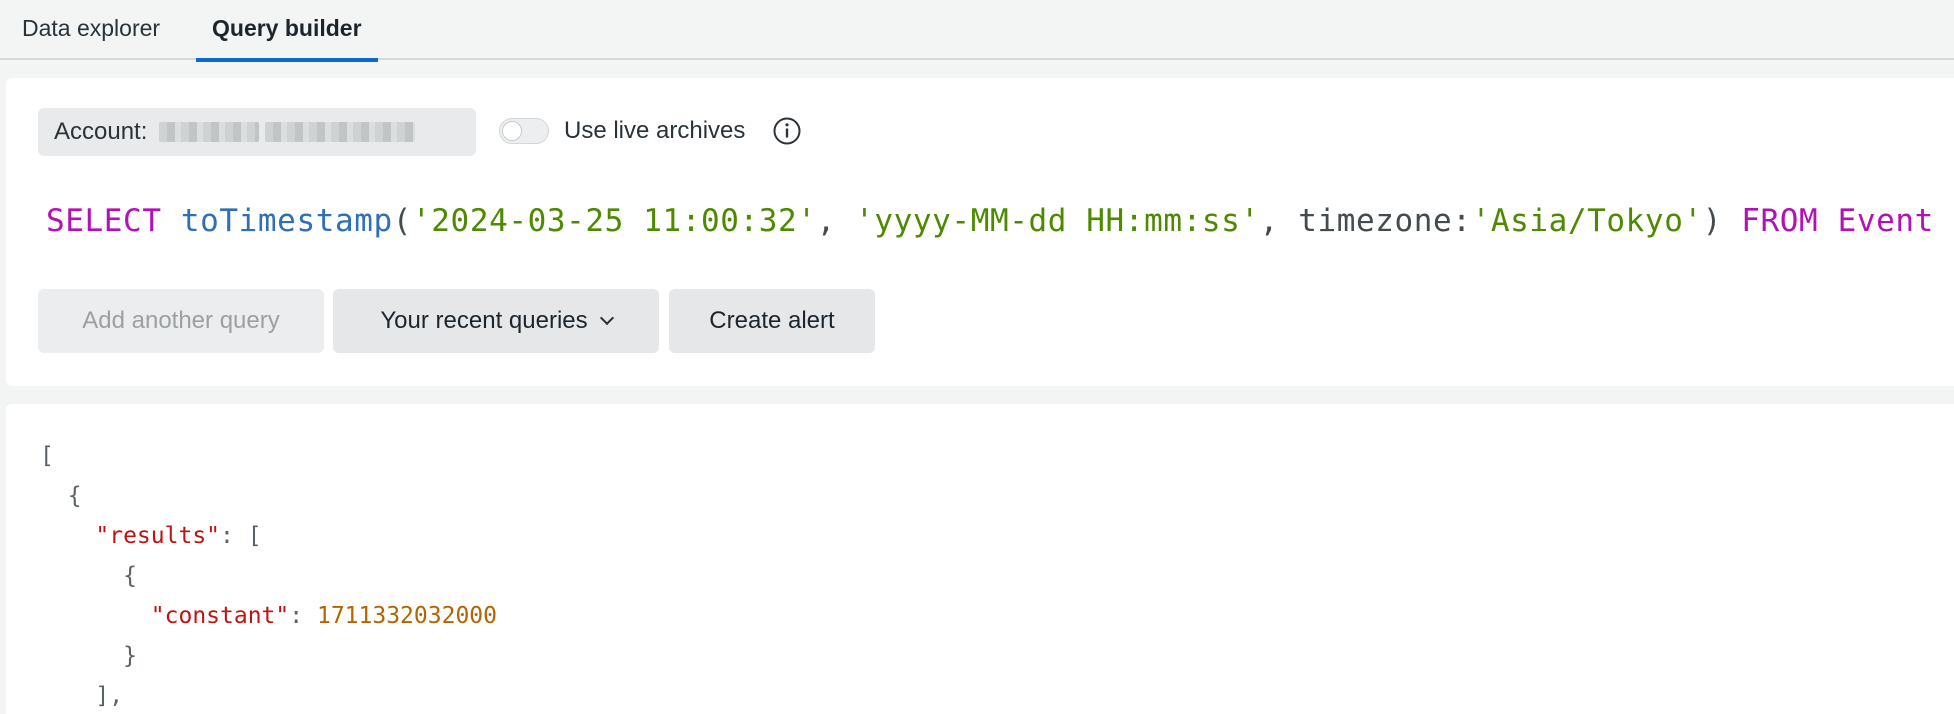 The image size is (1954, 714). I want to click on json-punct: : [, so click(241, 536).